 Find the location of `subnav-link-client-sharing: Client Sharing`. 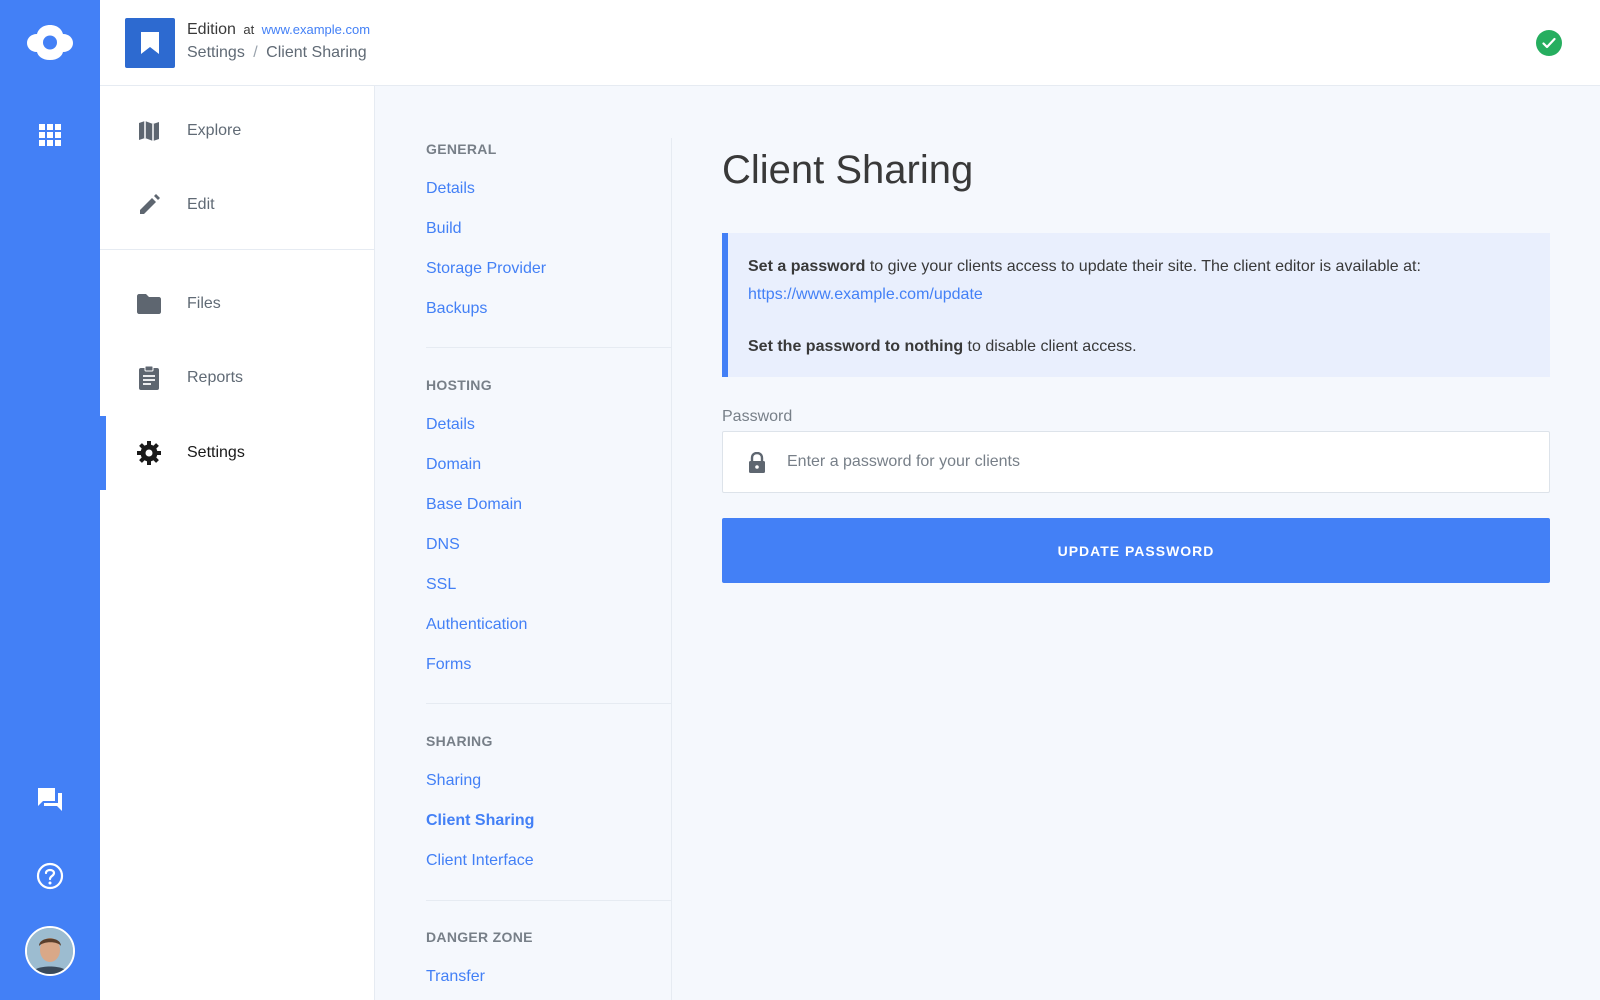

subnav-link-client-sharing: Client Sharing is located at coordinates (480, 821).